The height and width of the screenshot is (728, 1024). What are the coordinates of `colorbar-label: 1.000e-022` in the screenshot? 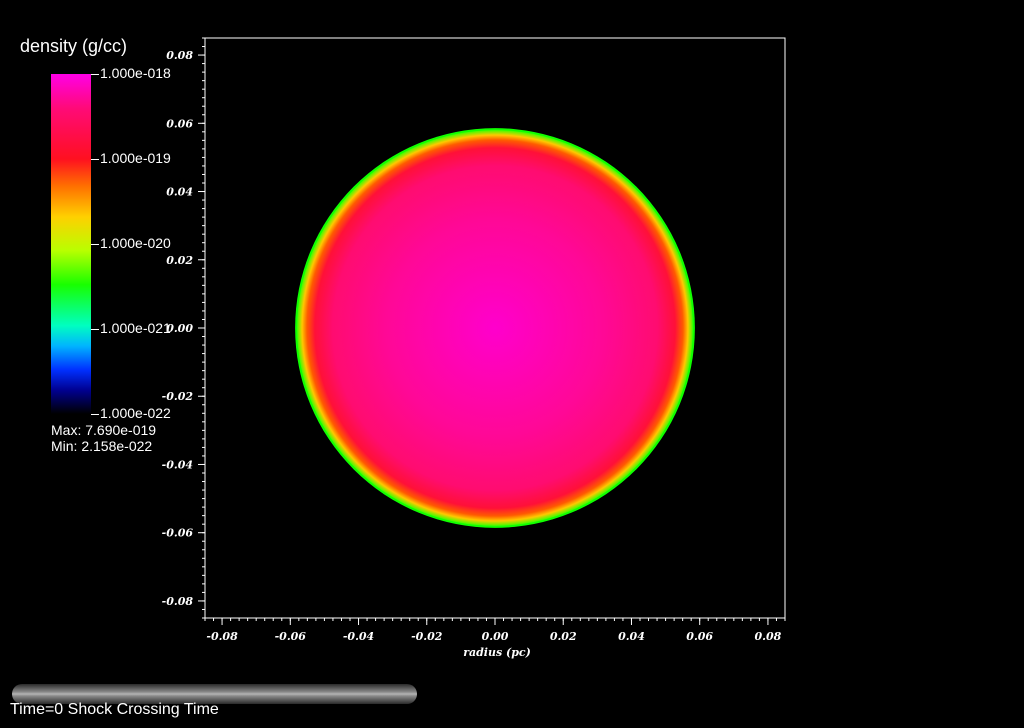 It's located at (135, 413).